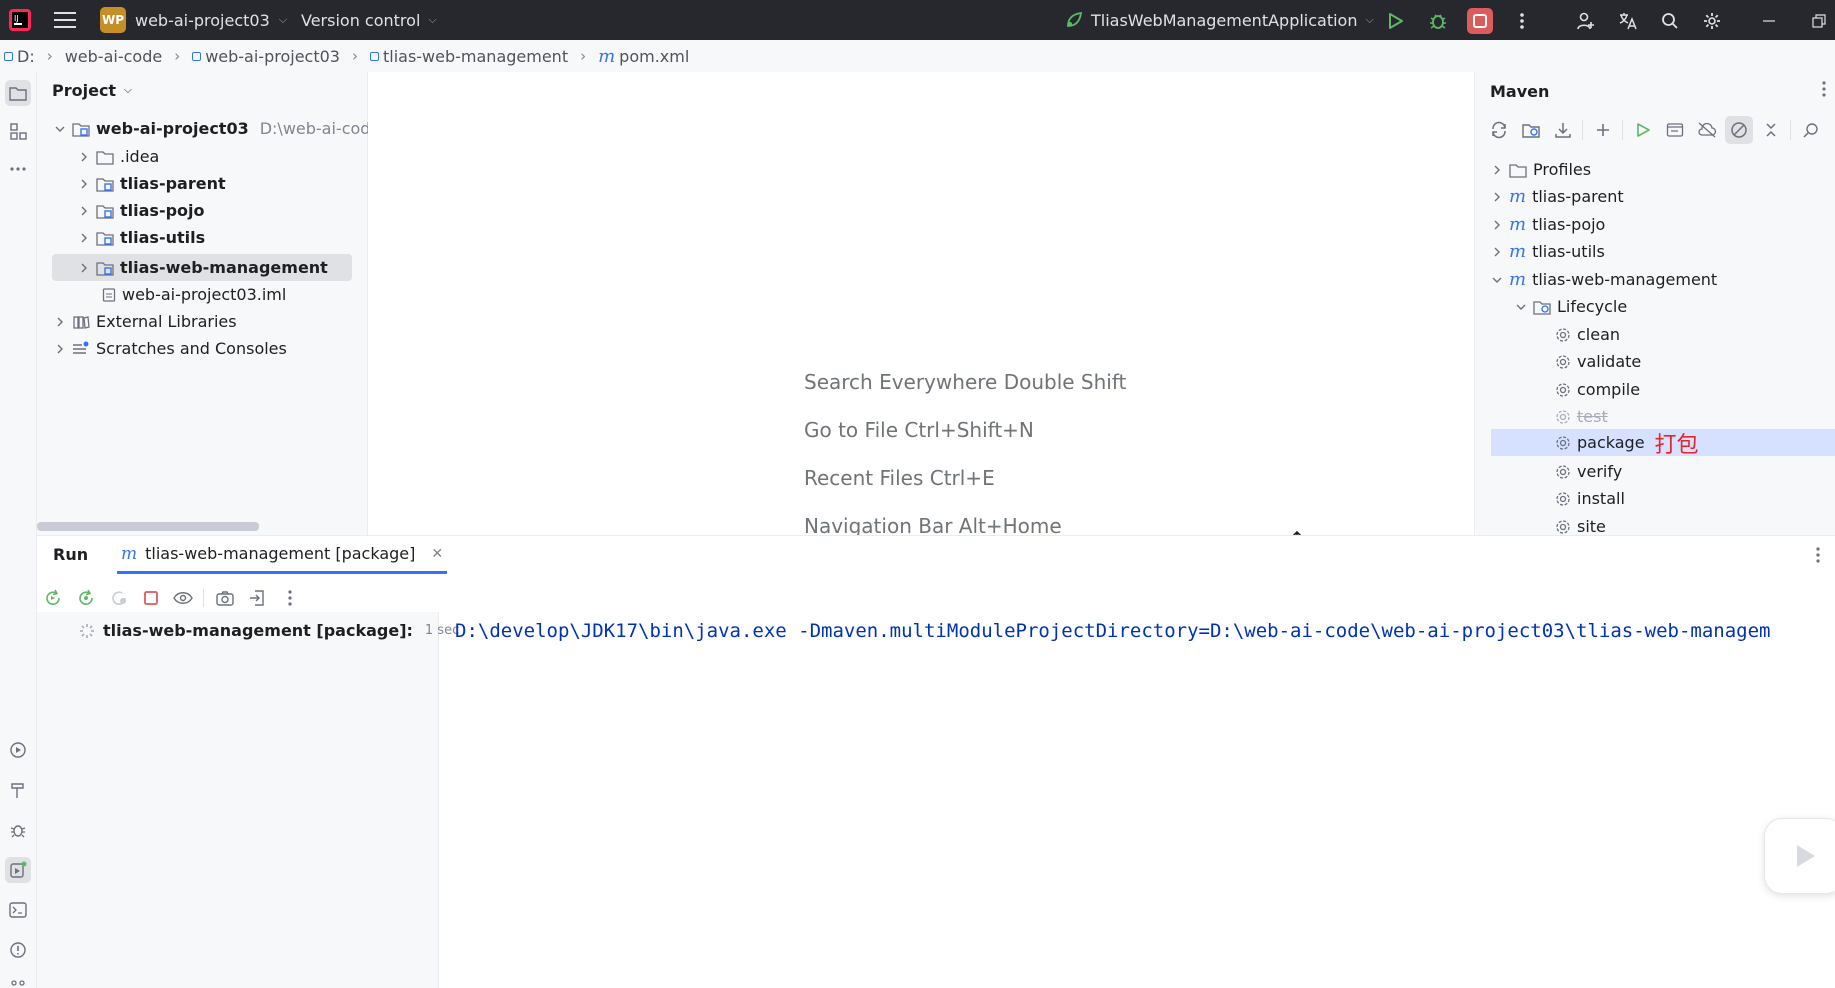 This screenshot has height=988, width=1835. What do you see at coordinates (148, 526) in the screenshot?
I see `horizontal-scrollbar` at bounding box center [148, 526].